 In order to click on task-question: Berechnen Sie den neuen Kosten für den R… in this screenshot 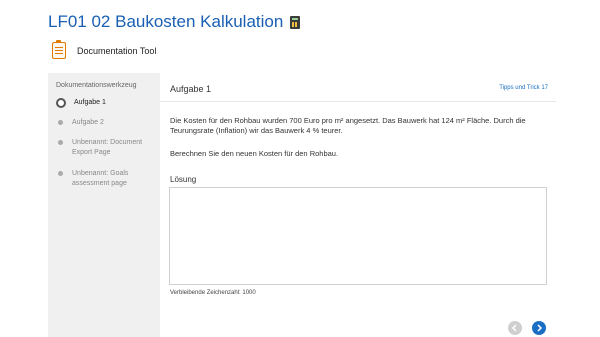, I will do `click(254, 153)`.